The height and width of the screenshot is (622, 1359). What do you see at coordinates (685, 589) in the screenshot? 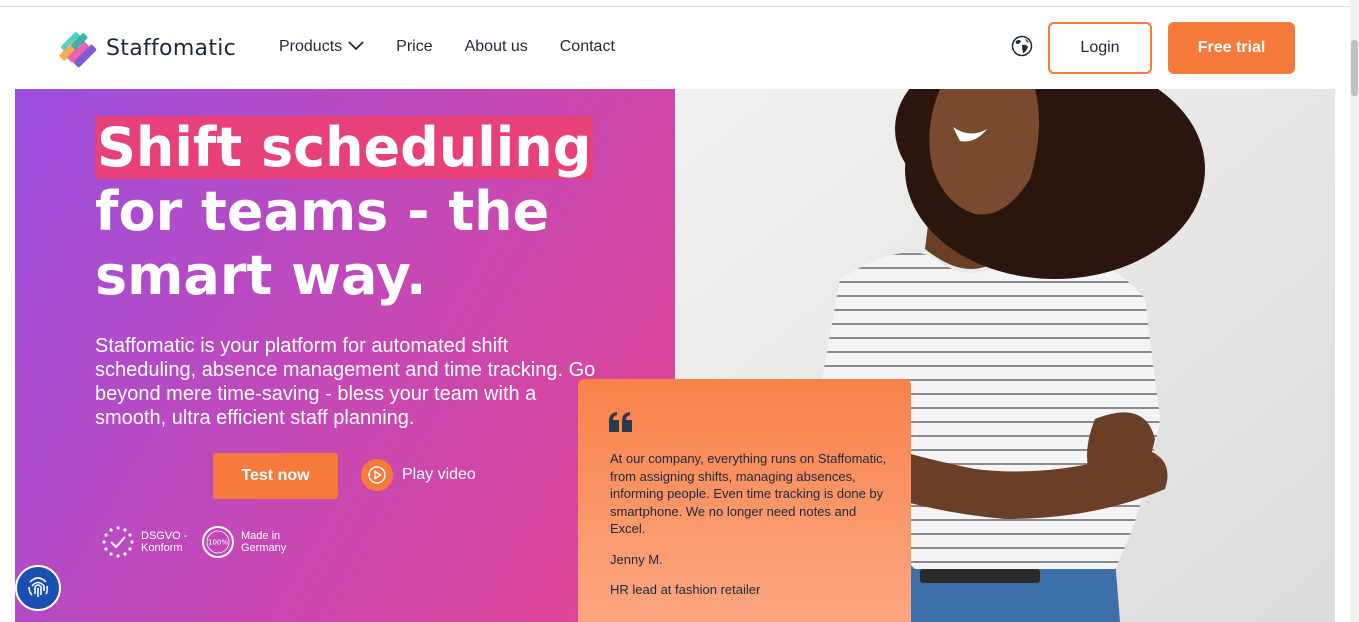
I see `testimonial-role: HR lead at fashion retailer` at bounding box center [685, 589].